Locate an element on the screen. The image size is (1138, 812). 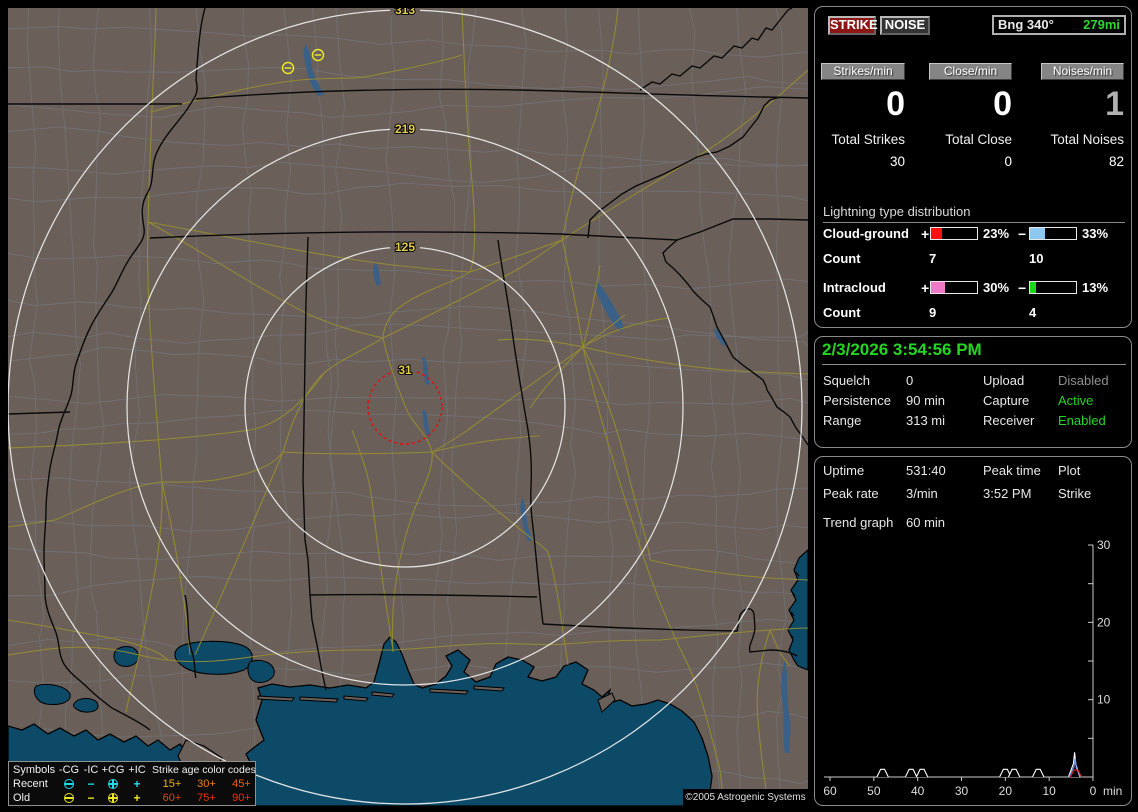
neg-ic-old-icon: − is located at coordinates (91, 798).